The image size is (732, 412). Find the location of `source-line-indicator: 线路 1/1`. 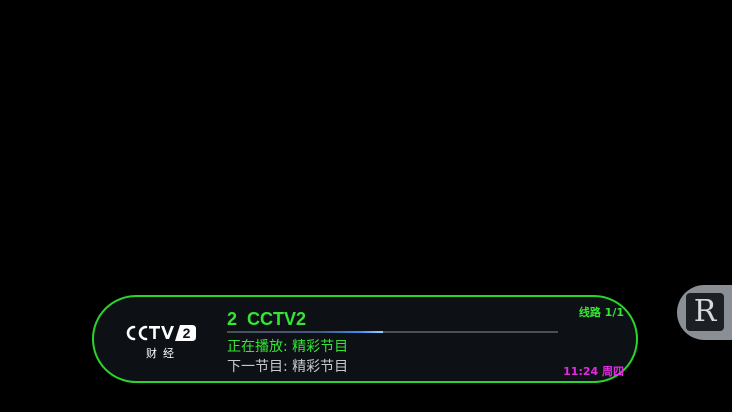

source-line-indicator: 线路 1/1 is located at coordinates (601, 312).